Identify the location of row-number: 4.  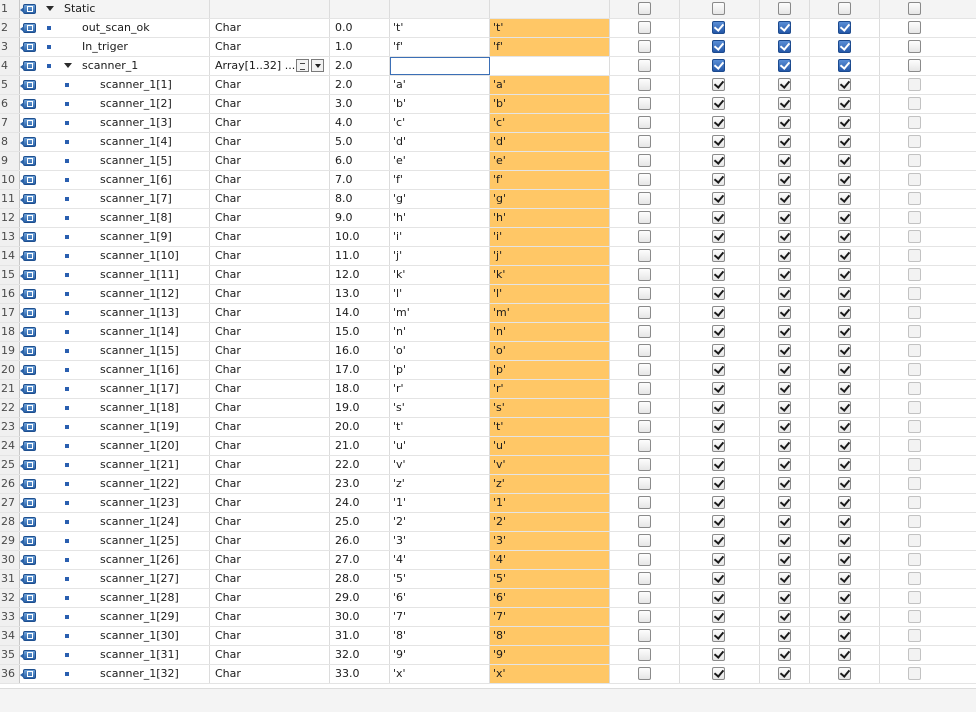
(10, 66).